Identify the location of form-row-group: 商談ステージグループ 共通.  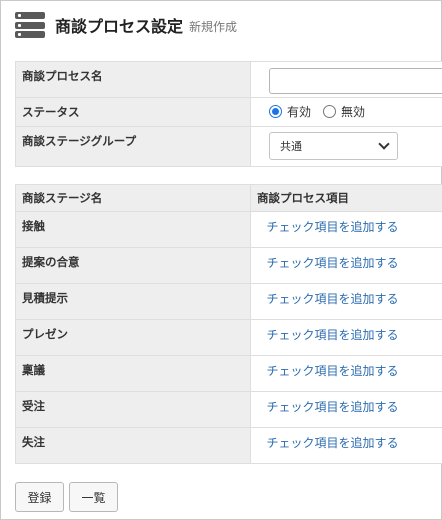
(228, 146).